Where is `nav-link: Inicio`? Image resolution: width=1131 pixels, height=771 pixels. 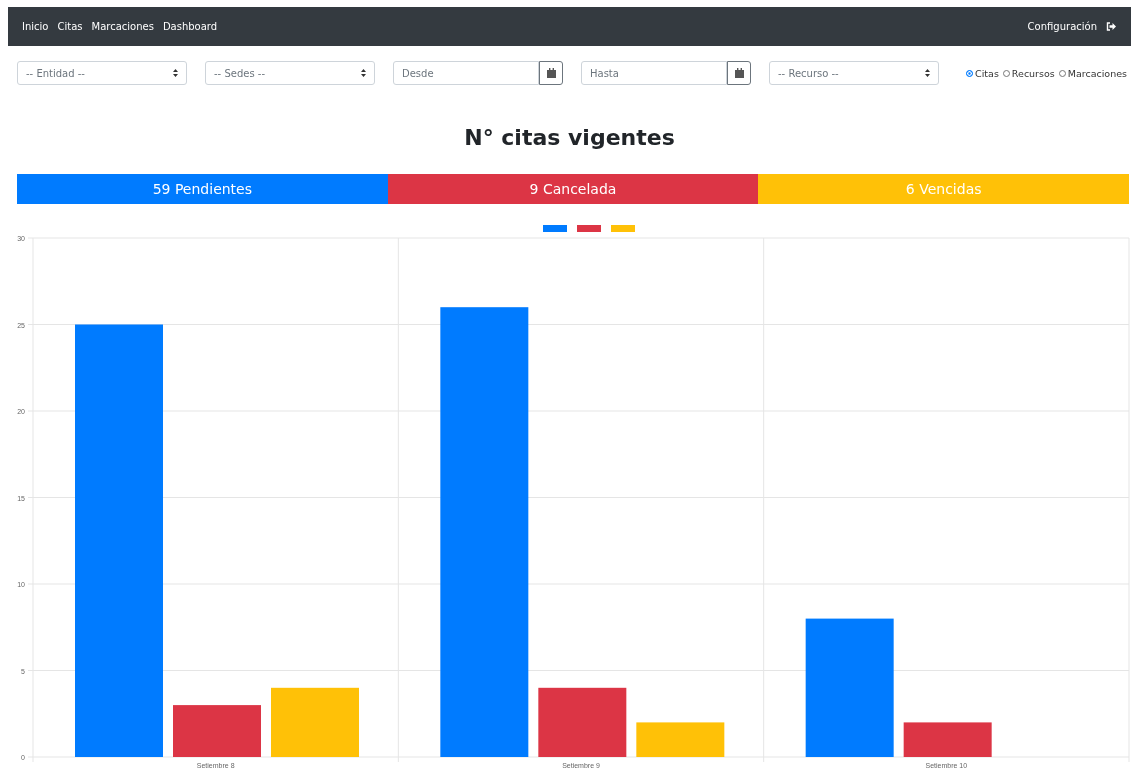 nav-link: Inicio is located at coordinates (35, 26).